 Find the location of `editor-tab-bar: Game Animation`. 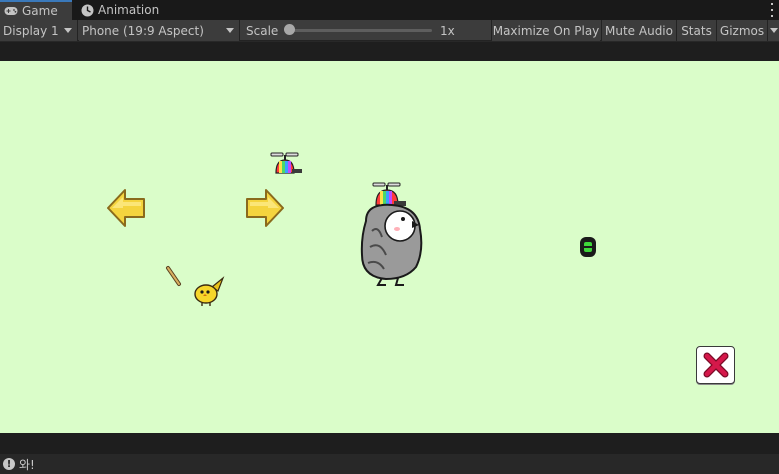

editor-tab-bar: Game Animation is located at coordinates (389, 10).